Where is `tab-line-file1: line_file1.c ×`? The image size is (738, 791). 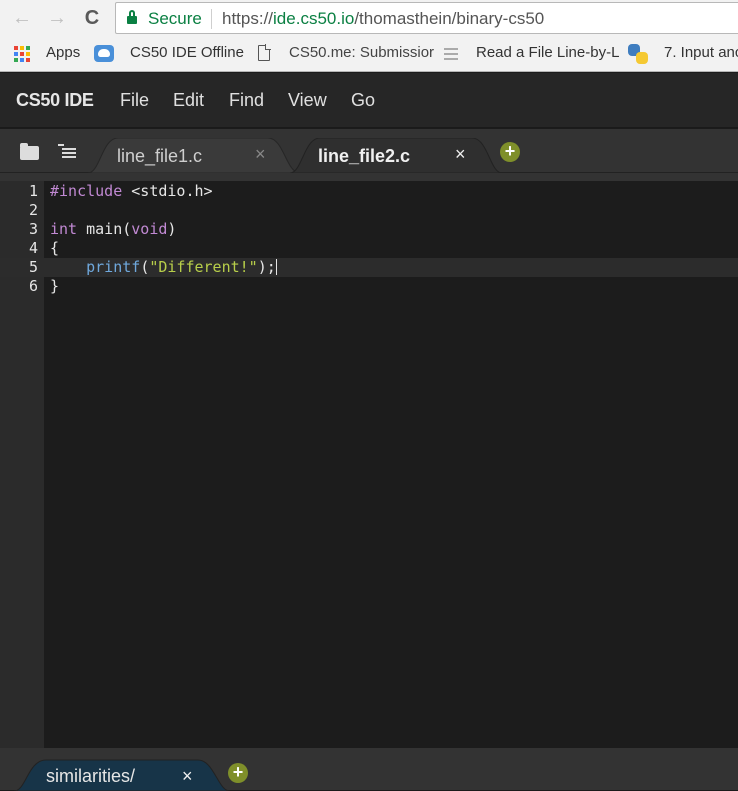
tab-line-file1: line_file1.c × is located at coordinates (194, 155).